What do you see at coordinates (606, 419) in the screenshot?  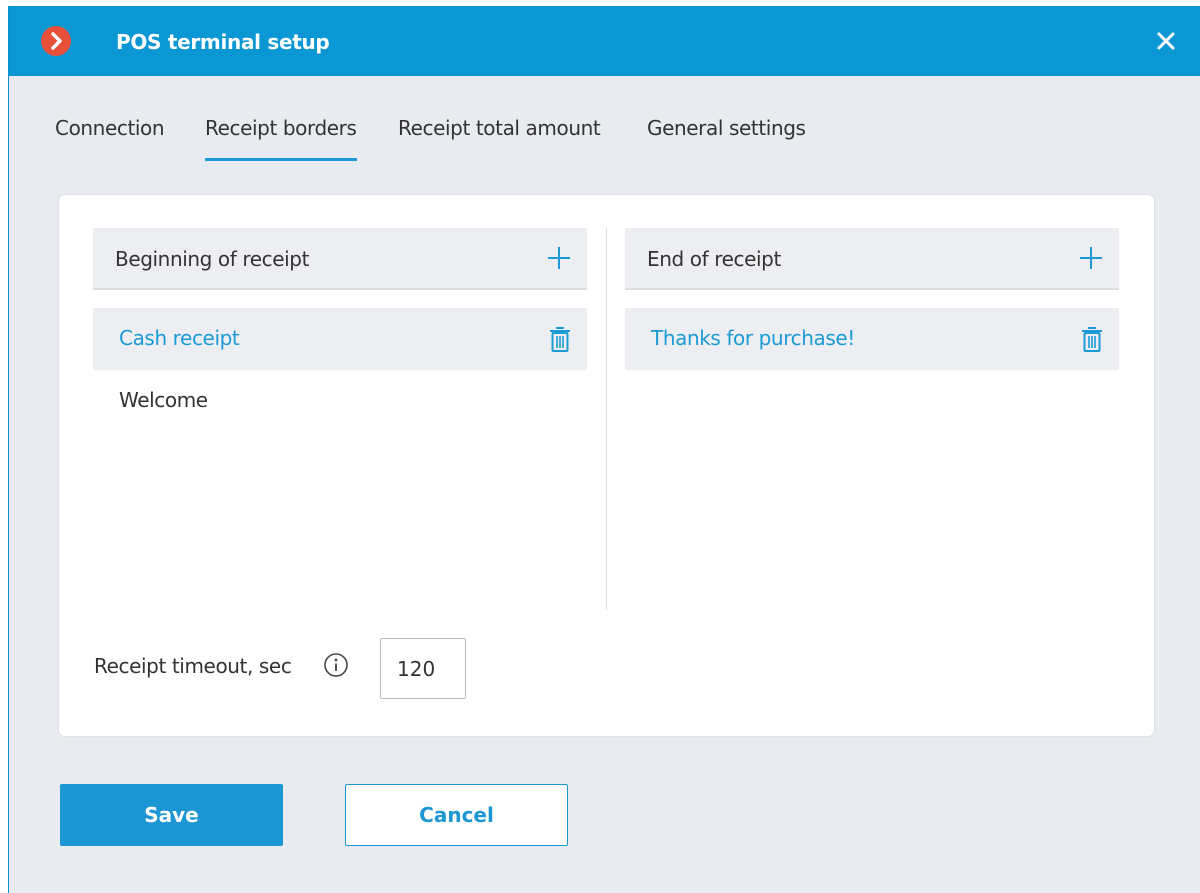 I see `column-divider` at bounding box center [606, 419].